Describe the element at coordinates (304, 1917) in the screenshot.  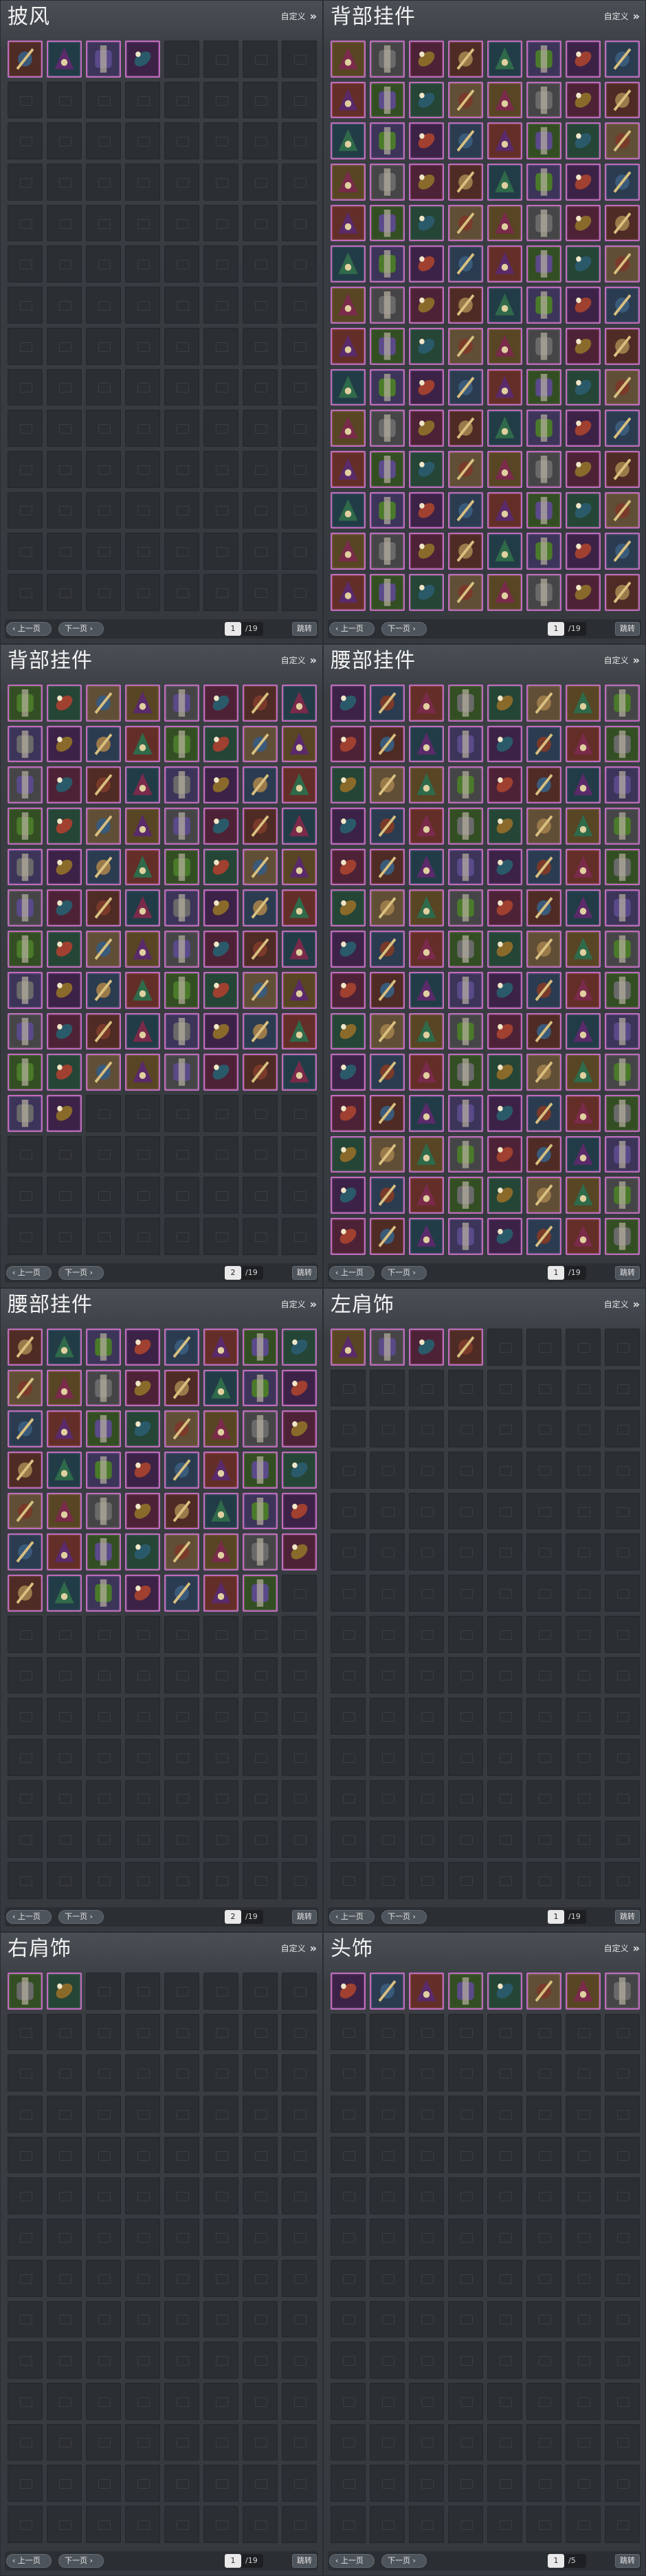
I see `jump-button: 跳转` at that location.